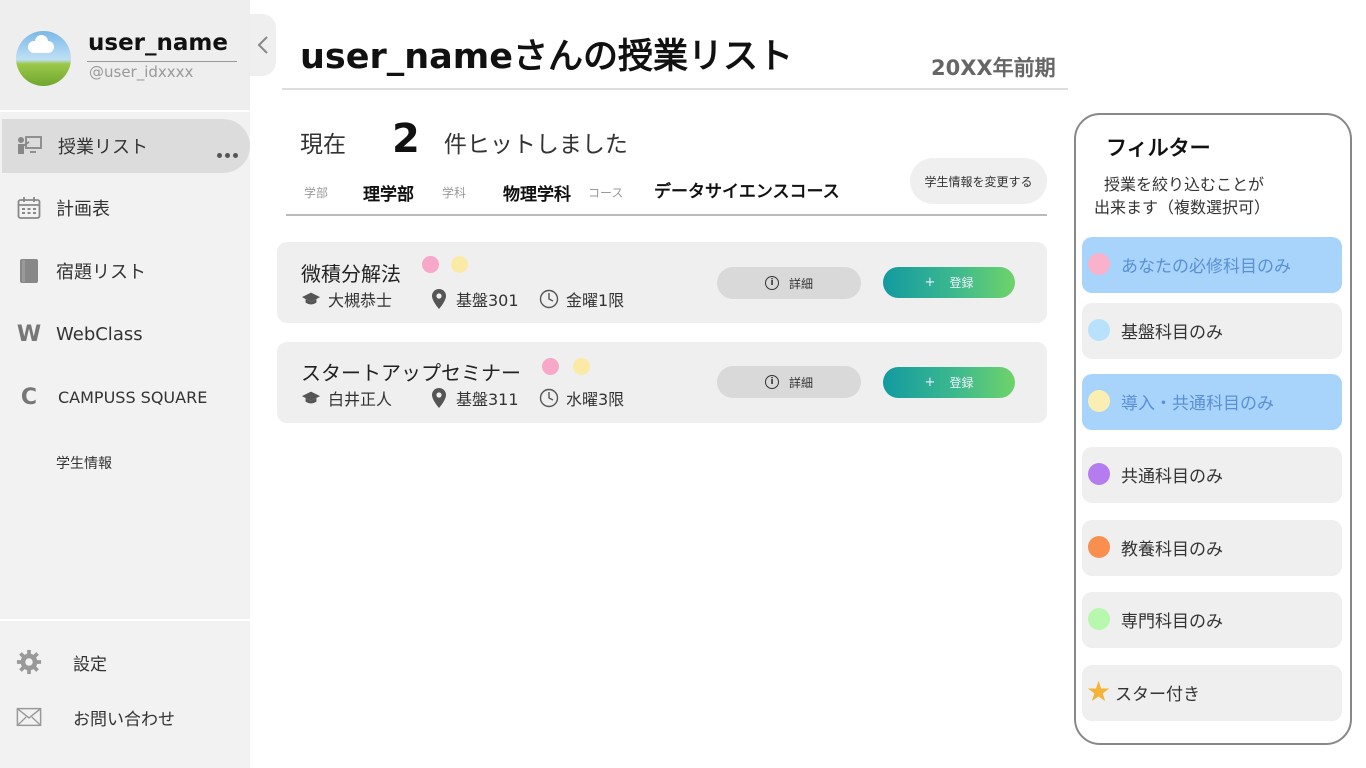 The image size is (1366, 768). I want to click on sidebar-item-settings: 設定, so click(125, 662).